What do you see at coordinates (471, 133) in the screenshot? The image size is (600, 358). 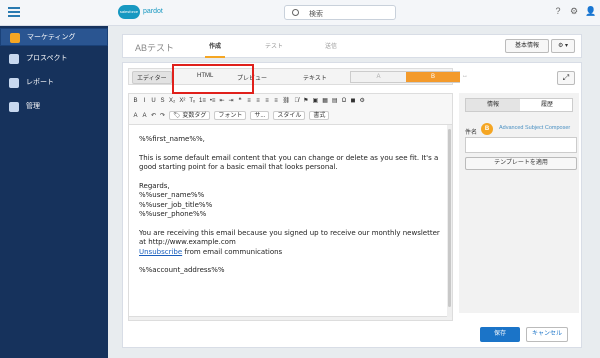 I see `subject-label: 件名` at bounding box center [471, 133].